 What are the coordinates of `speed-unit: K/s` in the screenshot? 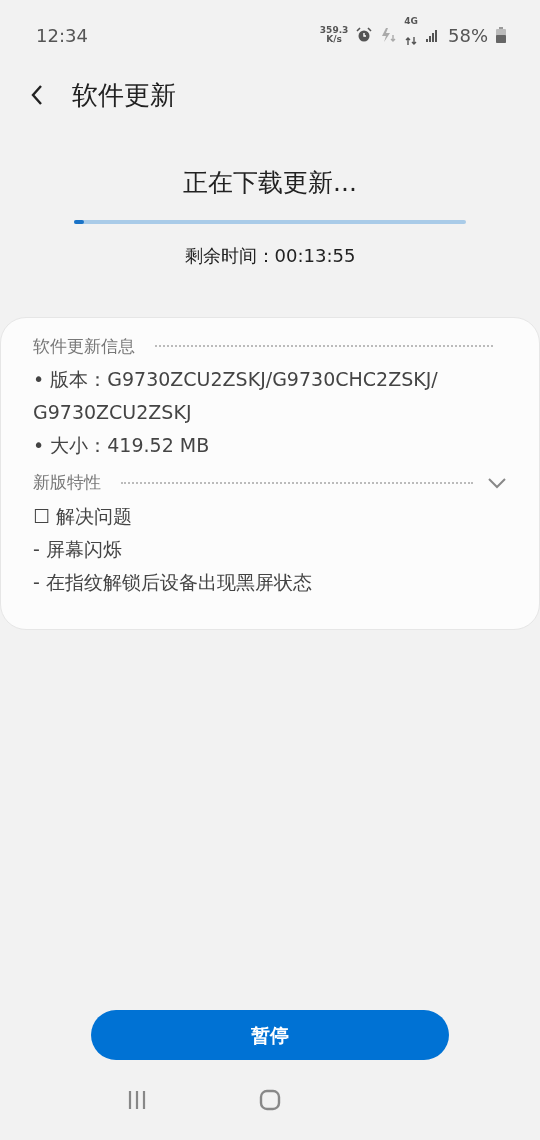 It's located at (334, 39).